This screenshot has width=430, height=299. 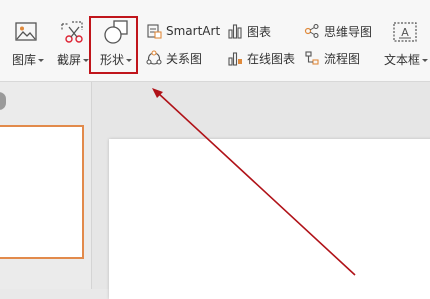 I want to click on picture-library-button: 图库, so click(x=28, y=39).